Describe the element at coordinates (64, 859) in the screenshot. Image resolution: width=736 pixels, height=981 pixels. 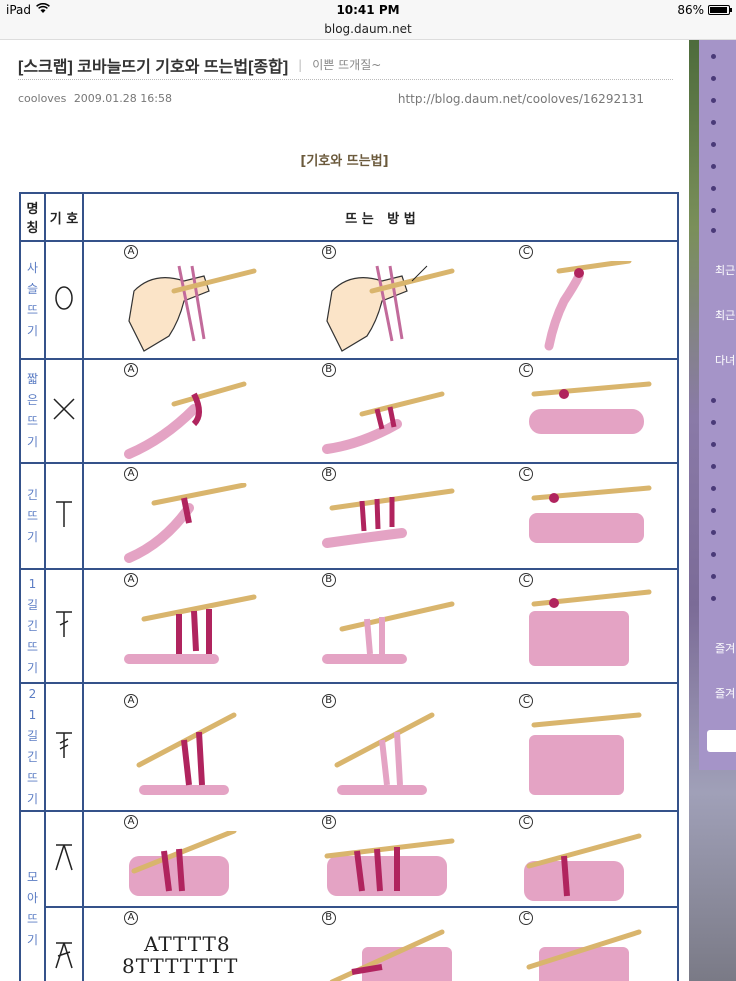
I see `cluster-symbol-icon` at that location.